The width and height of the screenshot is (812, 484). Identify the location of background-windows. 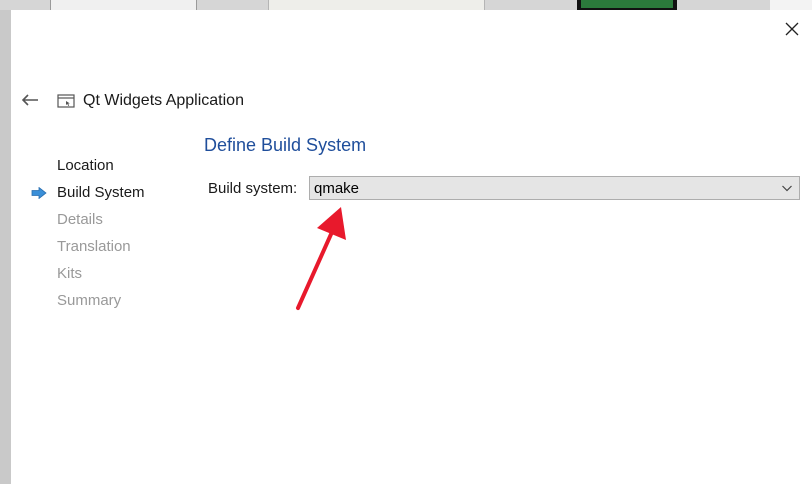
(406, 5).